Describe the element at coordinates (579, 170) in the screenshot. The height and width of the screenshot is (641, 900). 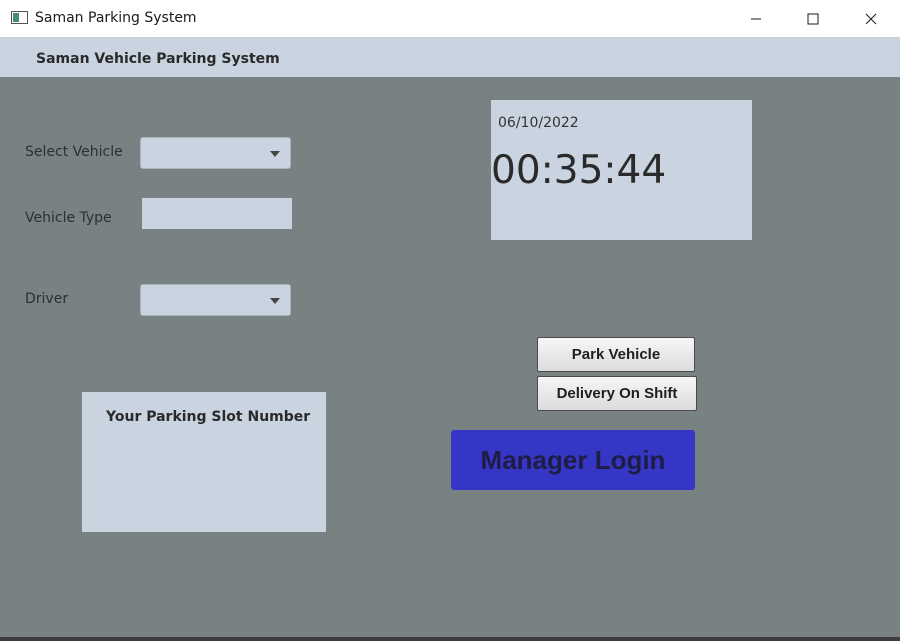
I see `current-time: 00:35:44` at that location.